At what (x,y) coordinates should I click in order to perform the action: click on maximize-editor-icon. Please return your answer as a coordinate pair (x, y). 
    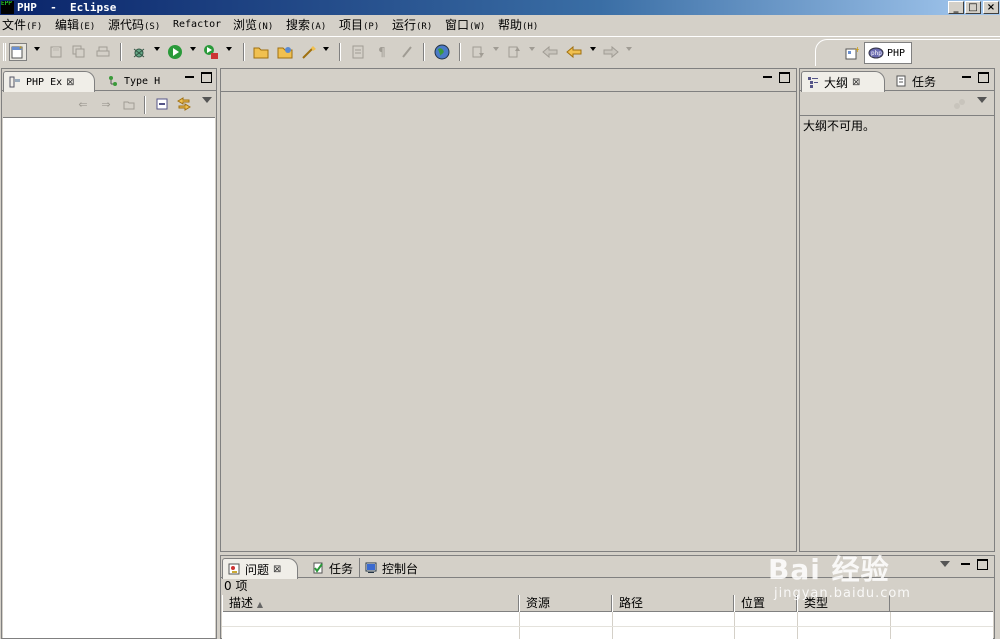
    Looking at the image, I should click on (784, 77).